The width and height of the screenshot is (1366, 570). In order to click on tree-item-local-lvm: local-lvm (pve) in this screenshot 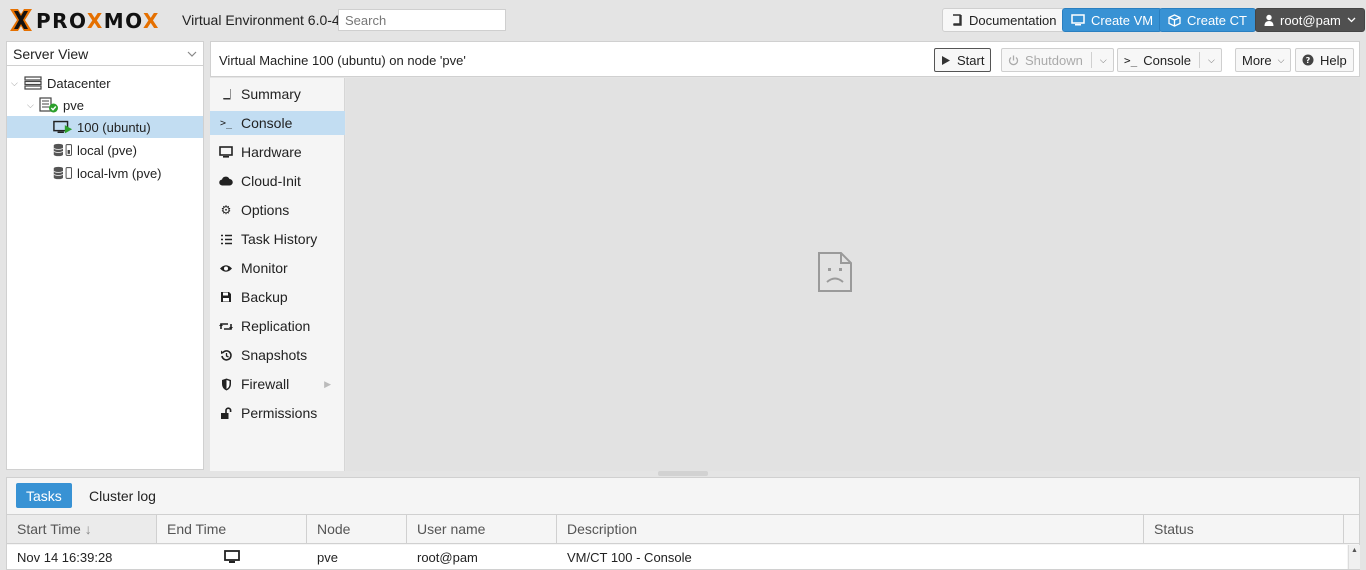, I will do `click(105, 173)`.